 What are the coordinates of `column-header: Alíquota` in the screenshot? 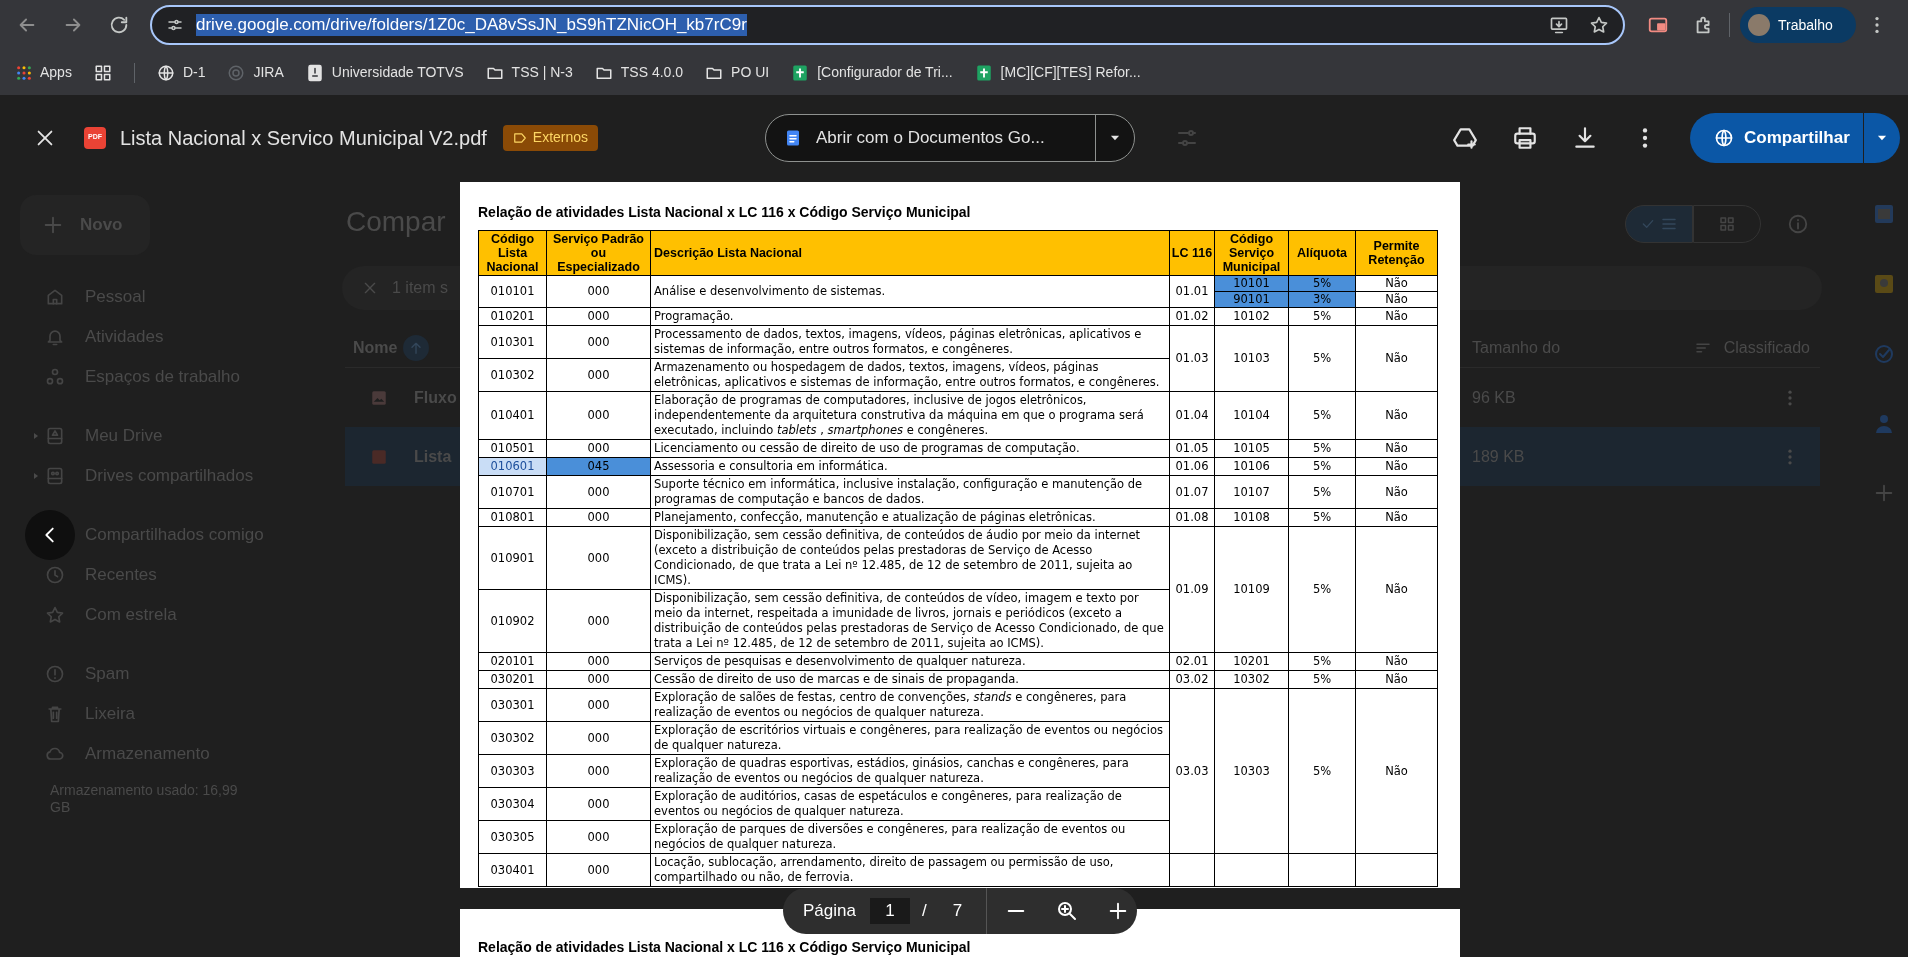 It's located at (1322, 253).